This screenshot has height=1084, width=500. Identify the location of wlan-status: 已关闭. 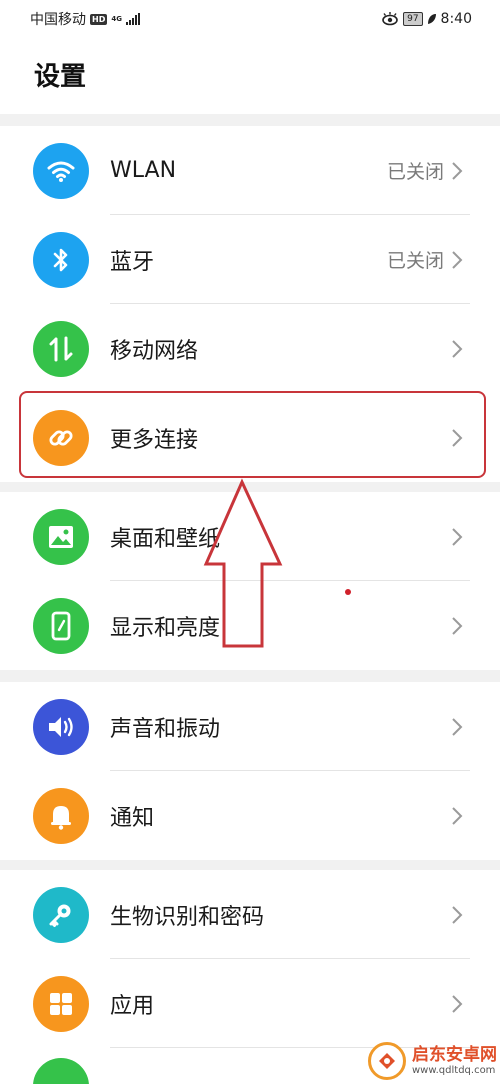
(415, 172).